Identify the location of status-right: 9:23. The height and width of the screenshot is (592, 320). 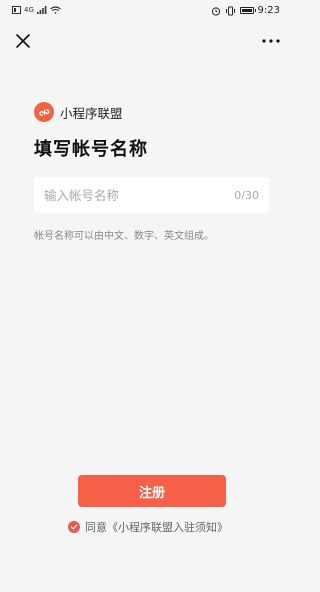
(245, 10).